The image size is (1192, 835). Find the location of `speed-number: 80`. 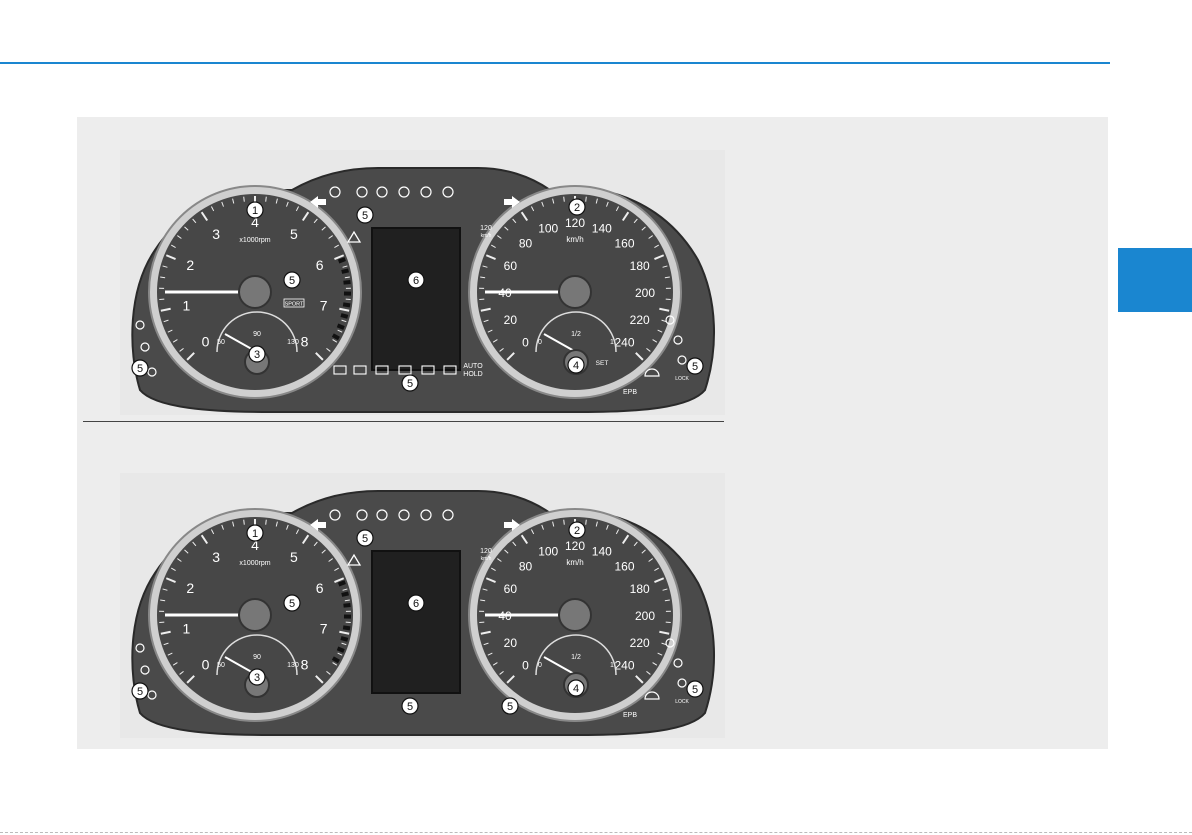

speed-number: 80 is located at coordinates (526, 244).